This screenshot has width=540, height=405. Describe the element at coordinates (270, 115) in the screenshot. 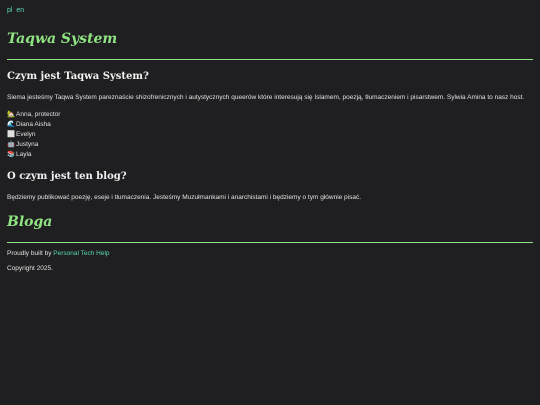

I see `list-item: 🏡Anna, protector` at that location.